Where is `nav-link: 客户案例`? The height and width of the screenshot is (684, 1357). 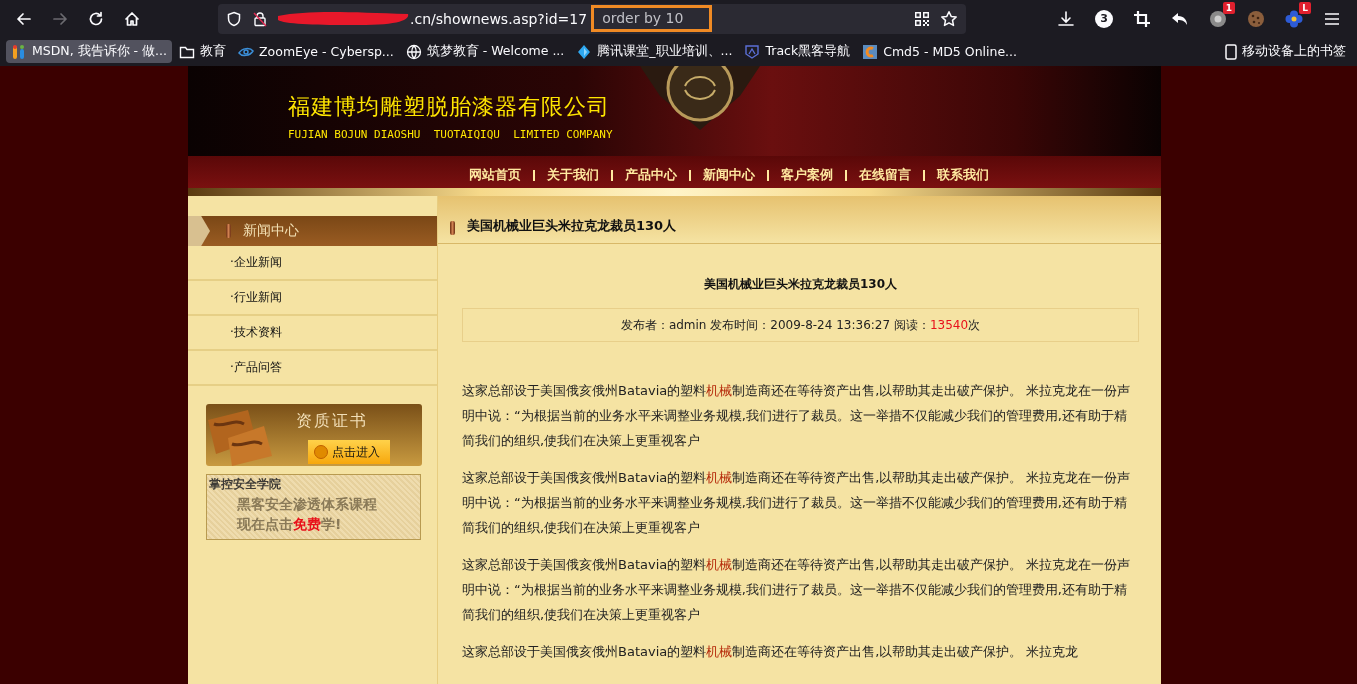
nav-link: 客户案例 is located at coordinates (807, 175).